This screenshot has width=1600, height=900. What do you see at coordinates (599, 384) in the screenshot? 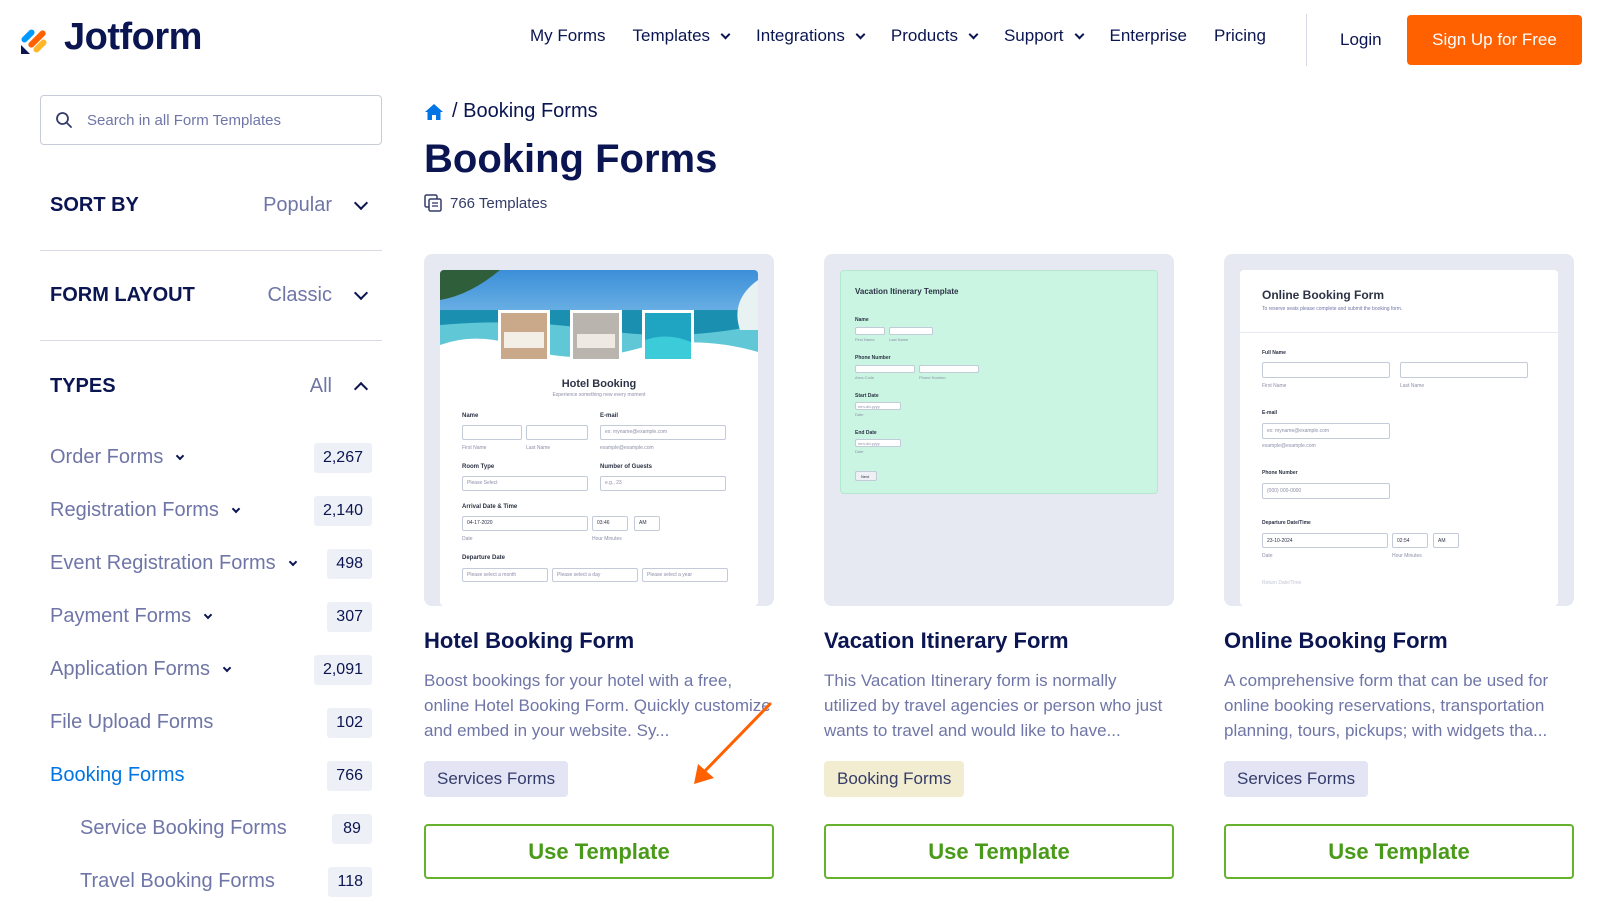
I see `preview-title: Hotel Booking` at bounding box center [599, 384].